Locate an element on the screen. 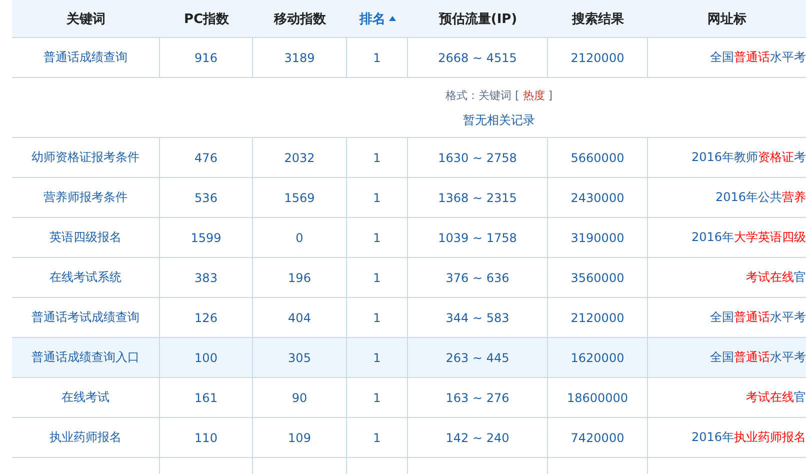 This screenshot has height=474, width=806. pc-index-cell: 383 is located at coordinates (206, 277).